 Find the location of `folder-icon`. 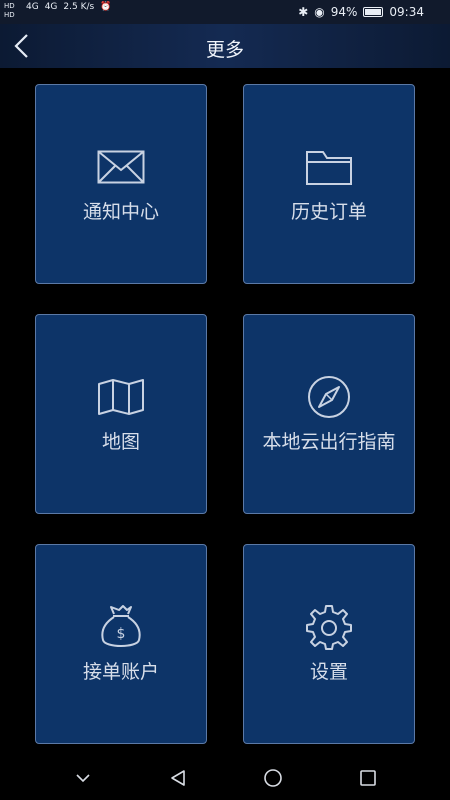

folder-icon is located at coordinates (329, 167).